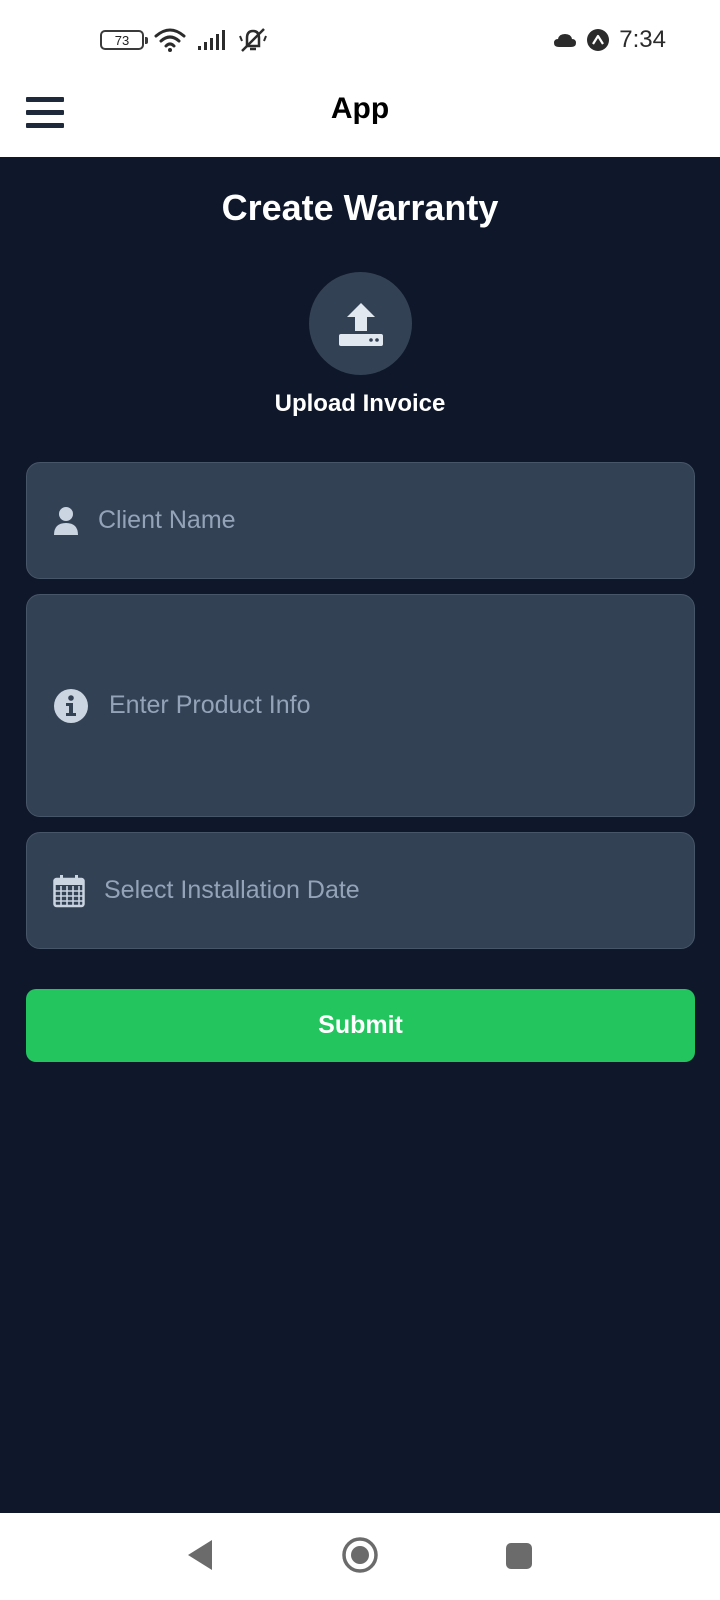 The height and width of the screenshot is (1600, 720). I want to click on user-icon, so click(66, 521).